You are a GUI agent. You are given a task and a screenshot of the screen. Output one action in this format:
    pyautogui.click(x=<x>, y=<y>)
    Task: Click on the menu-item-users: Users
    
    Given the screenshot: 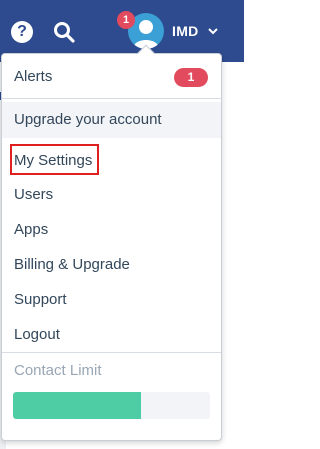 What is the action you would take?
    pyautogui.click(x=111, y=194)
    